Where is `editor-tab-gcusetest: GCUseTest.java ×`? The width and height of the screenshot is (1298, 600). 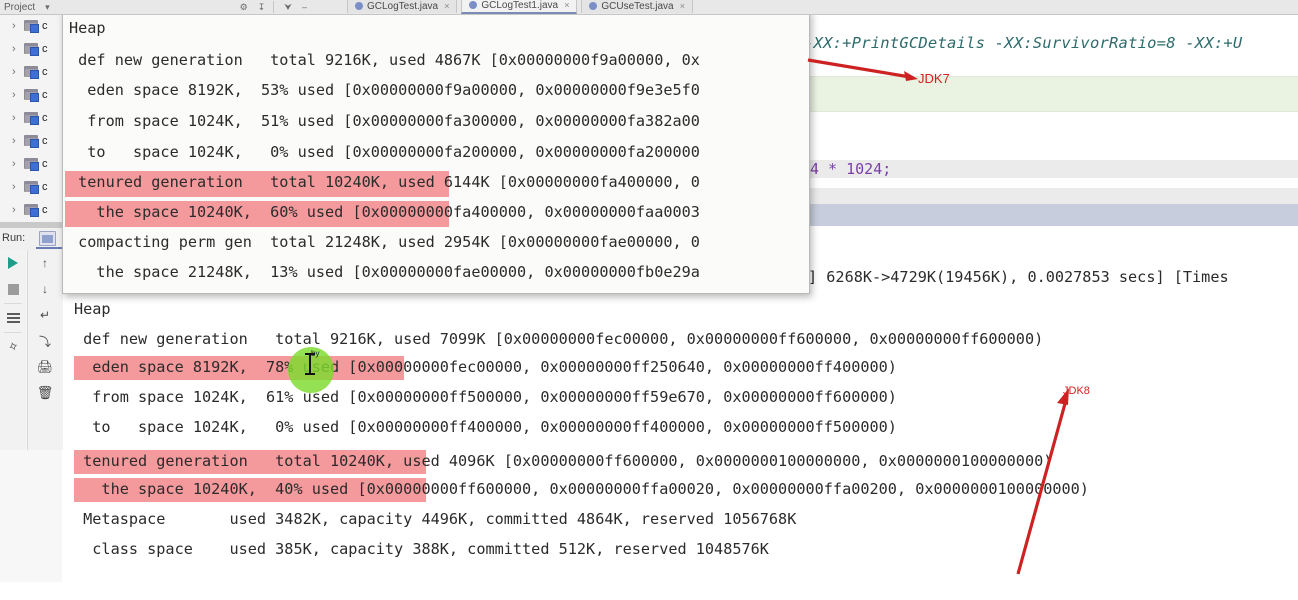
editor-tab-gcusetest: GCUseTest.java × is located at coordinates (637, 6).